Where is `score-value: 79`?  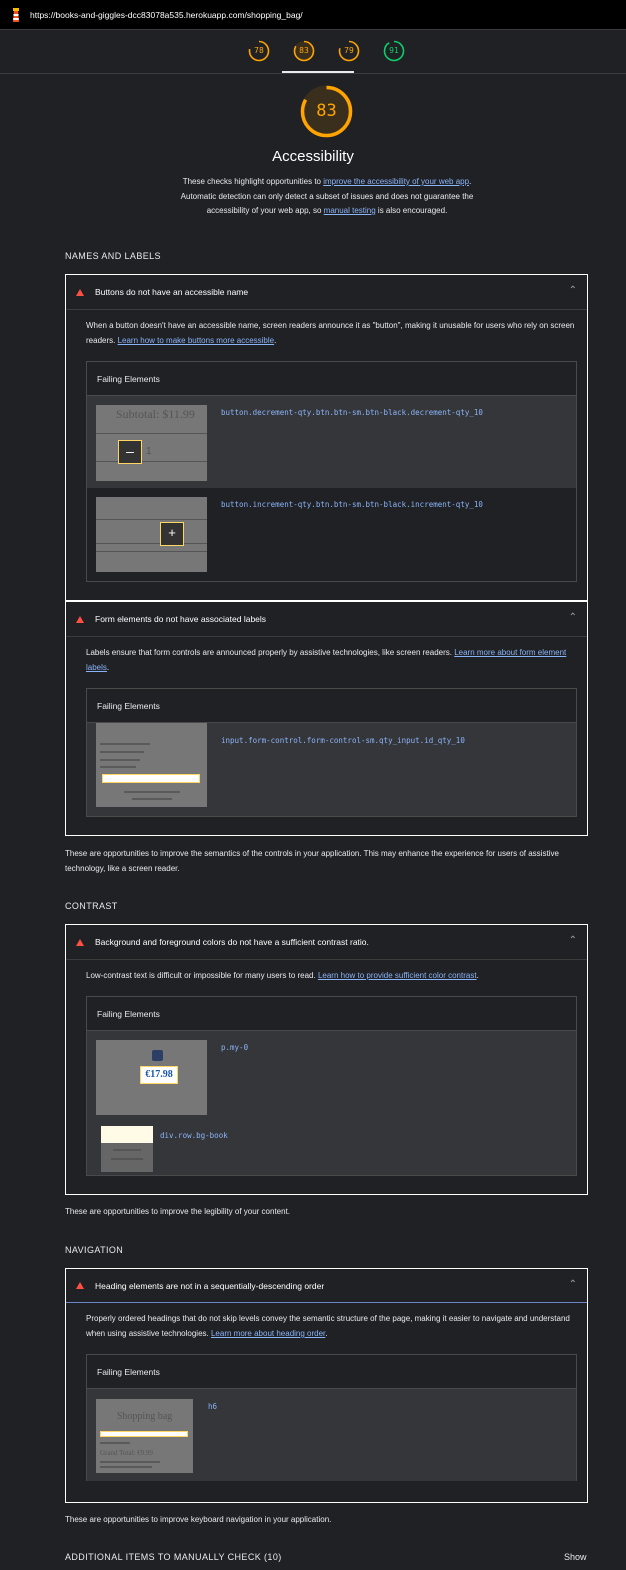 score-value: 79 is located at coordinates (349, 50).